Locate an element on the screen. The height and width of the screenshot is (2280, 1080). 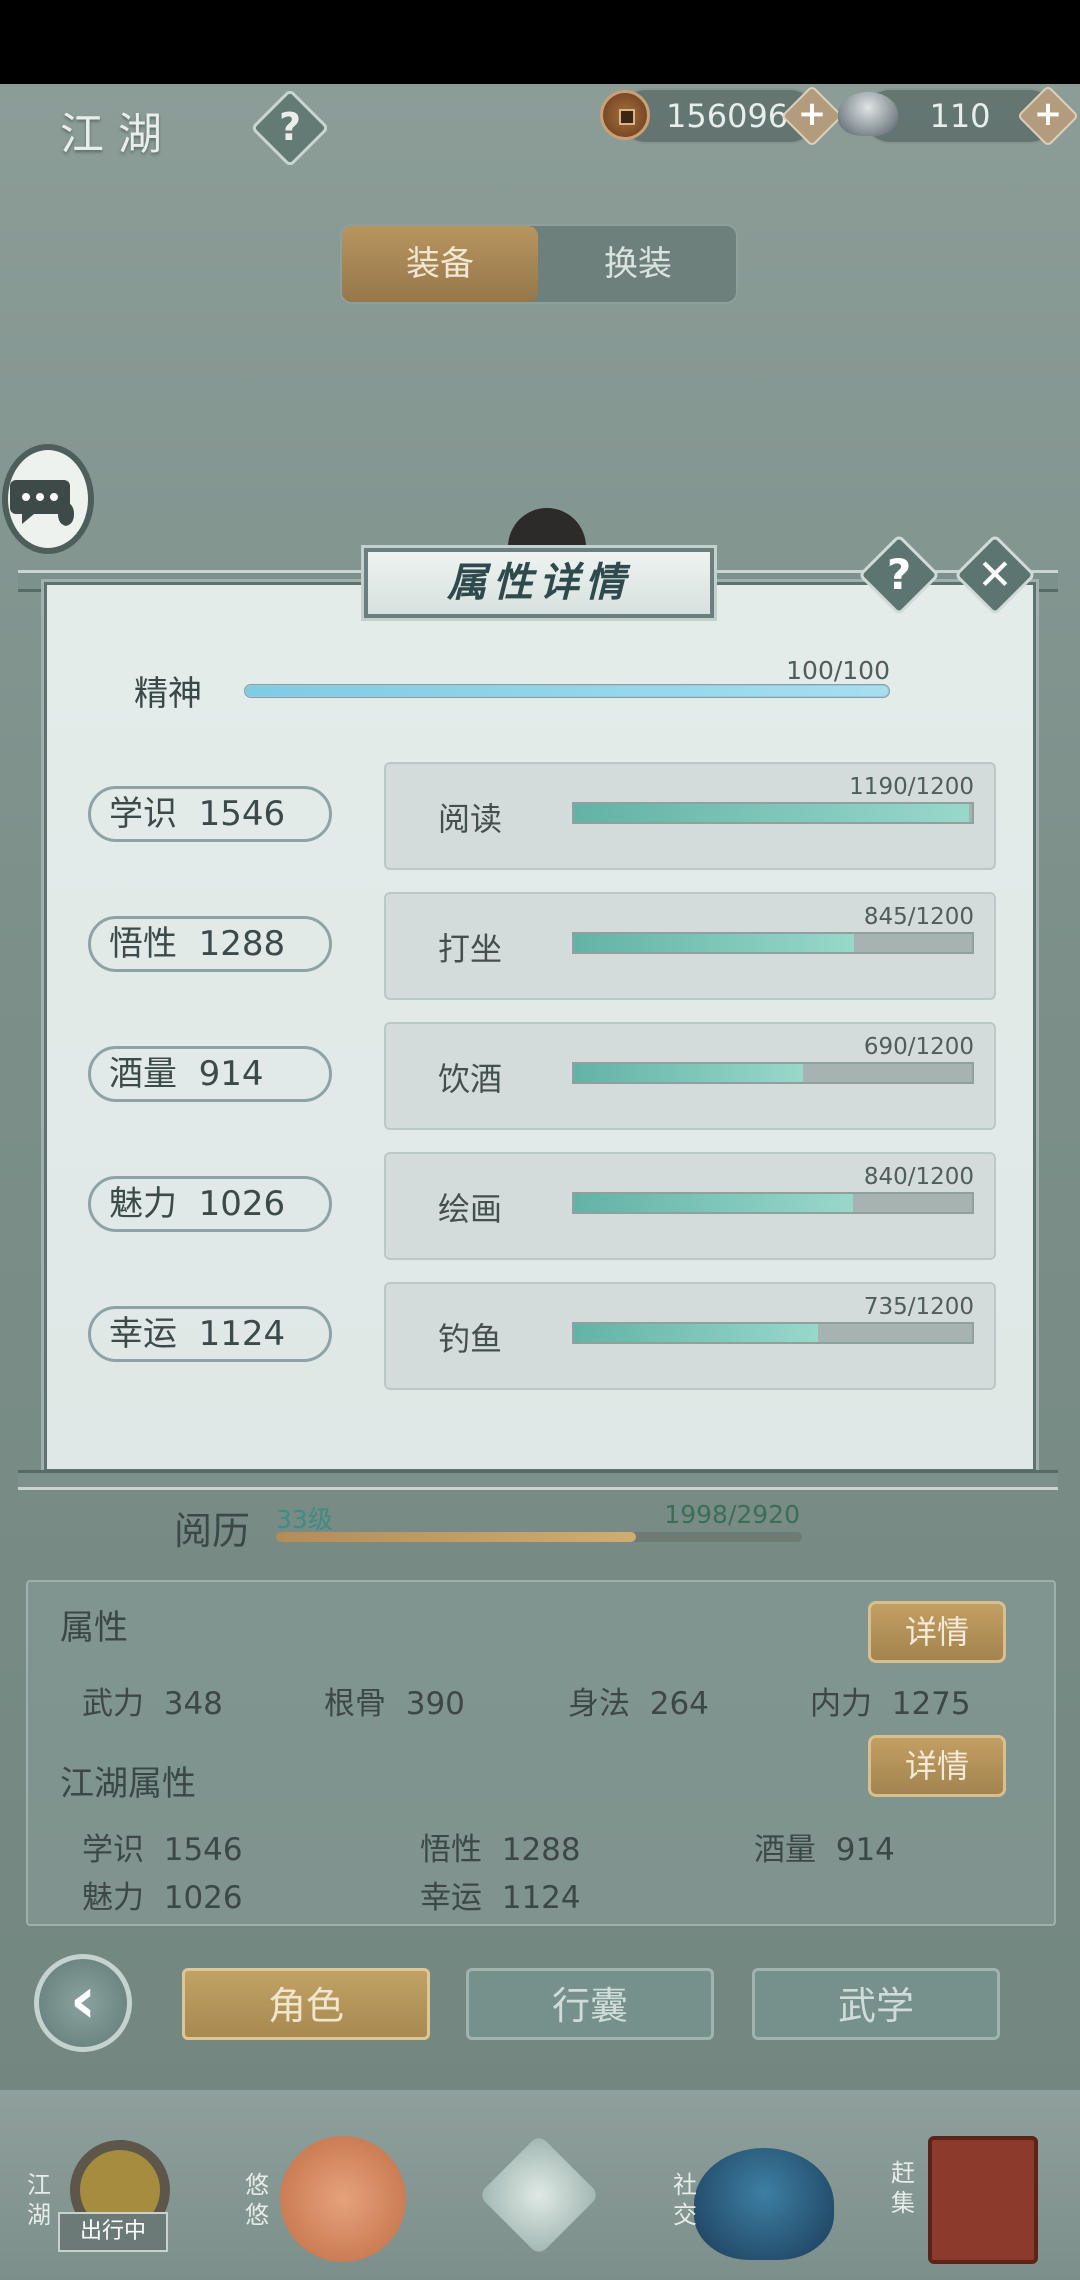
attribute-pill: 学识 1546 is located at coordinates (210, 814).